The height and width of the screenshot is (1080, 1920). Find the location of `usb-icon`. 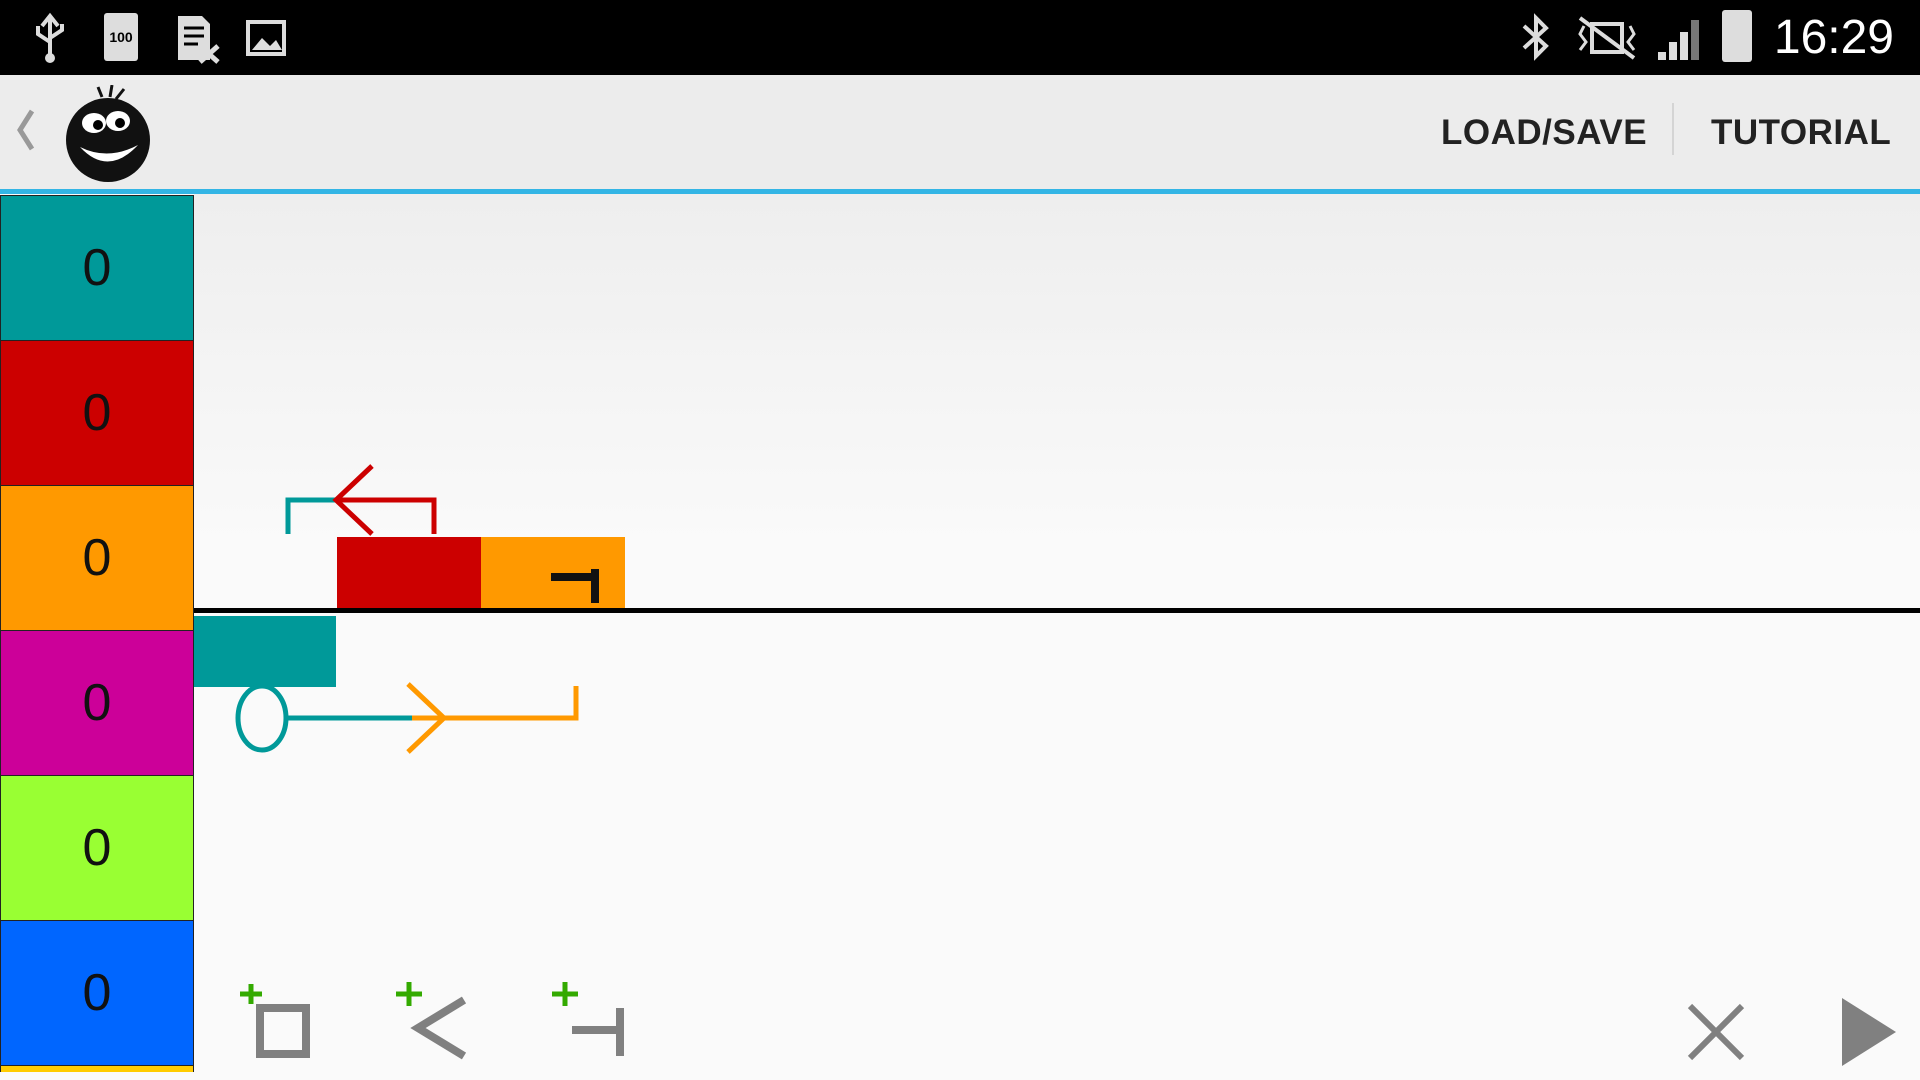

usb-icon is located at coordinates (50, 37).